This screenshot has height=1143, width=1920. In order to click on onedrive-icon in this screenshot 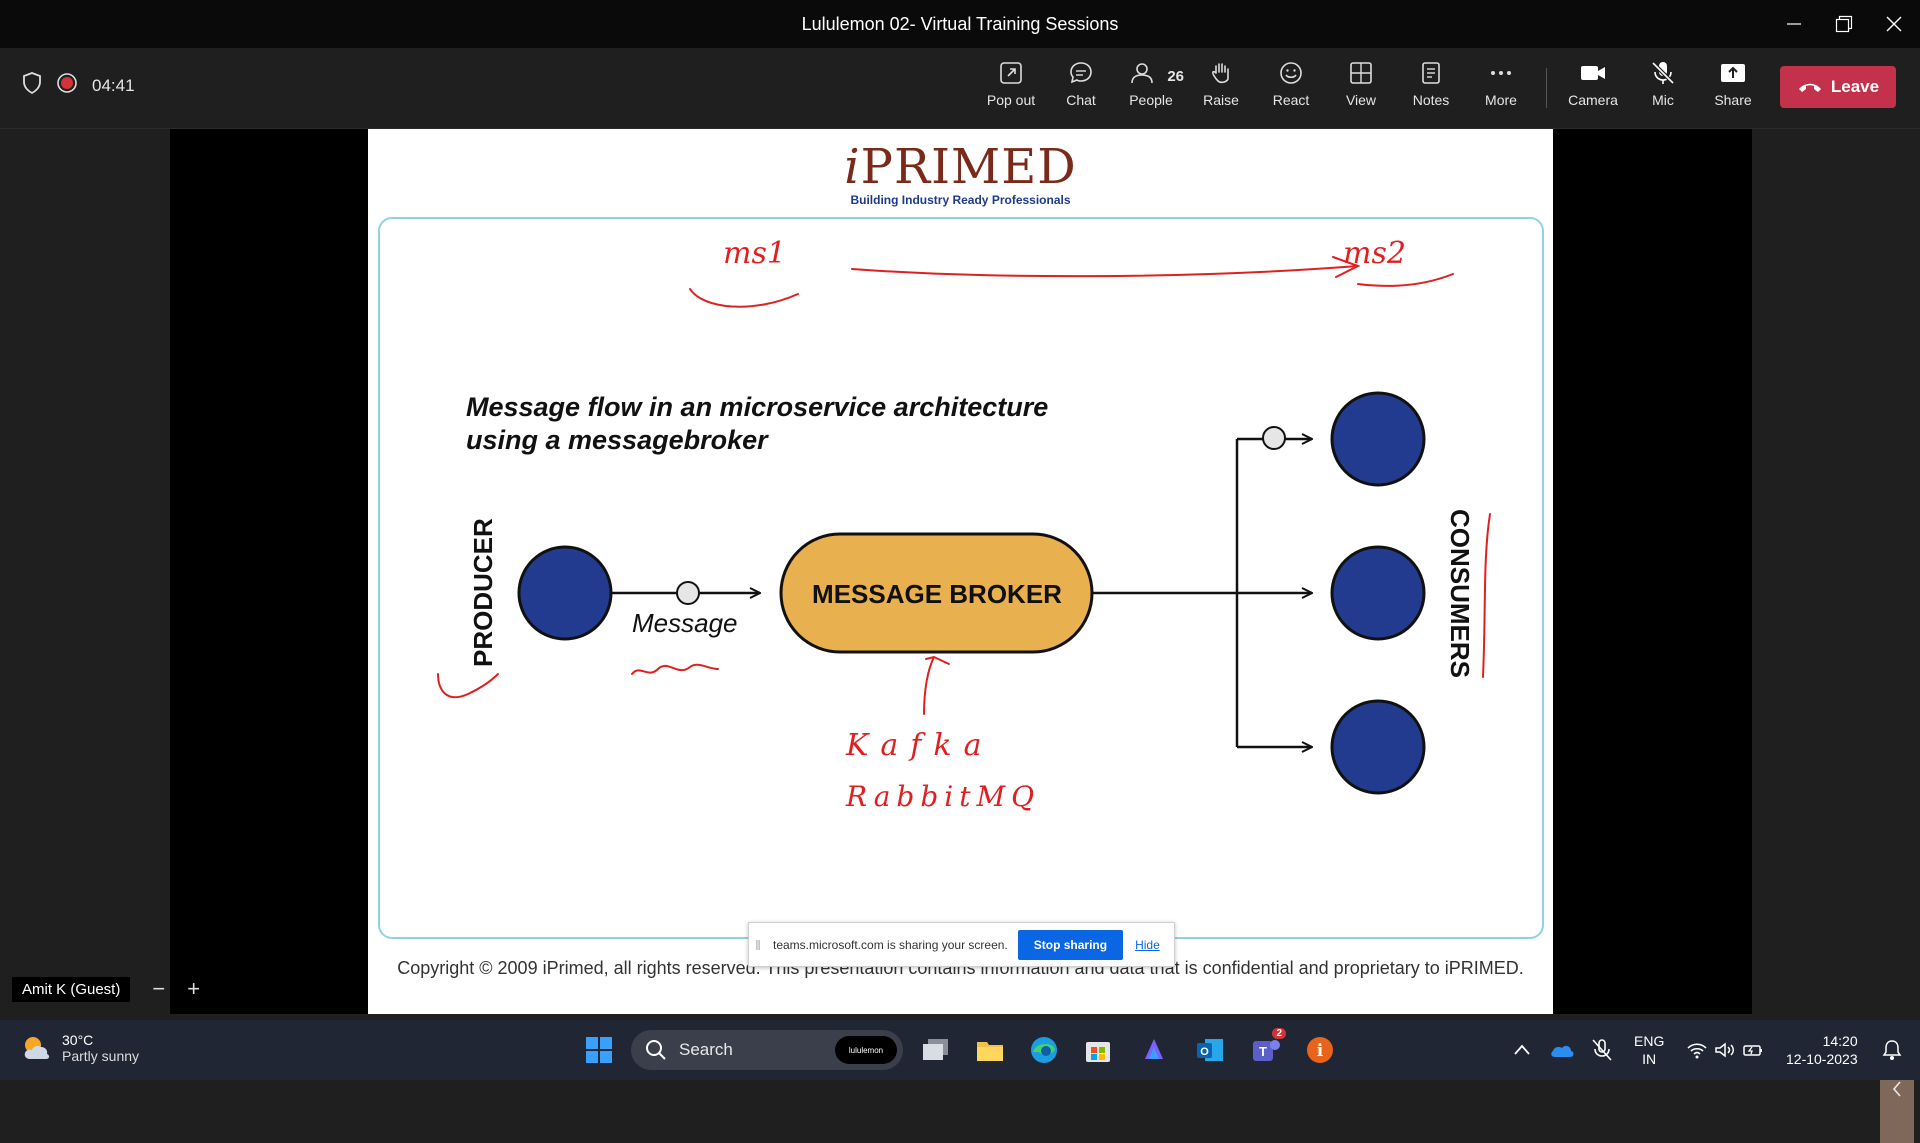, I will do `click(1562, 1050)`.